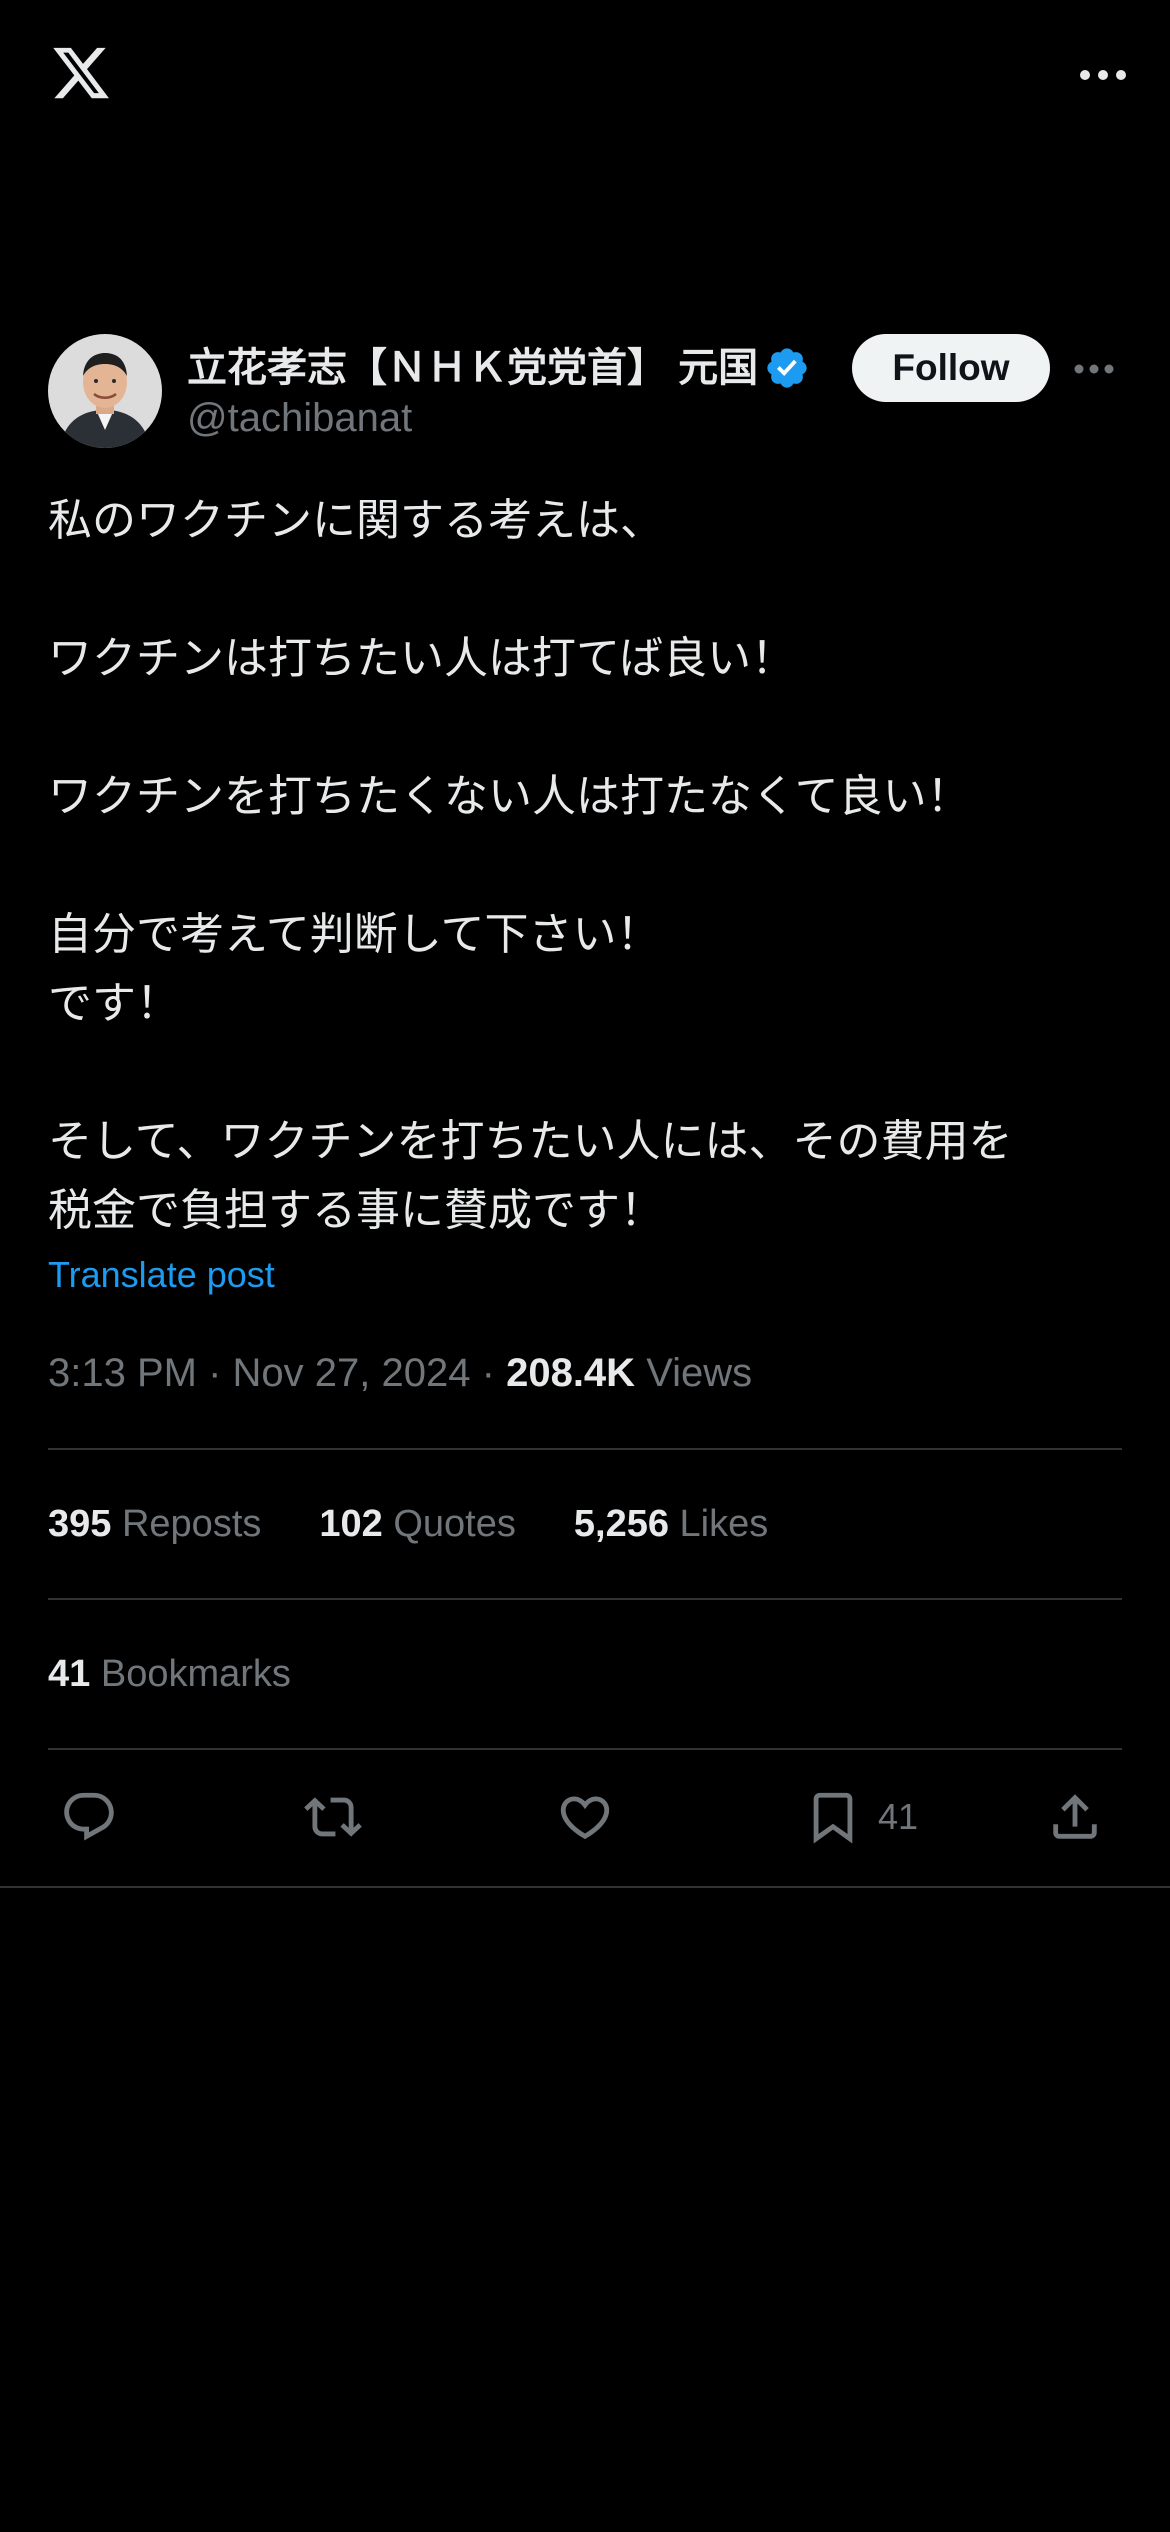 The height and width of the screenshot is (2532, 1170). I want to click on reposts-label: Reposts, so click(191, 1523).